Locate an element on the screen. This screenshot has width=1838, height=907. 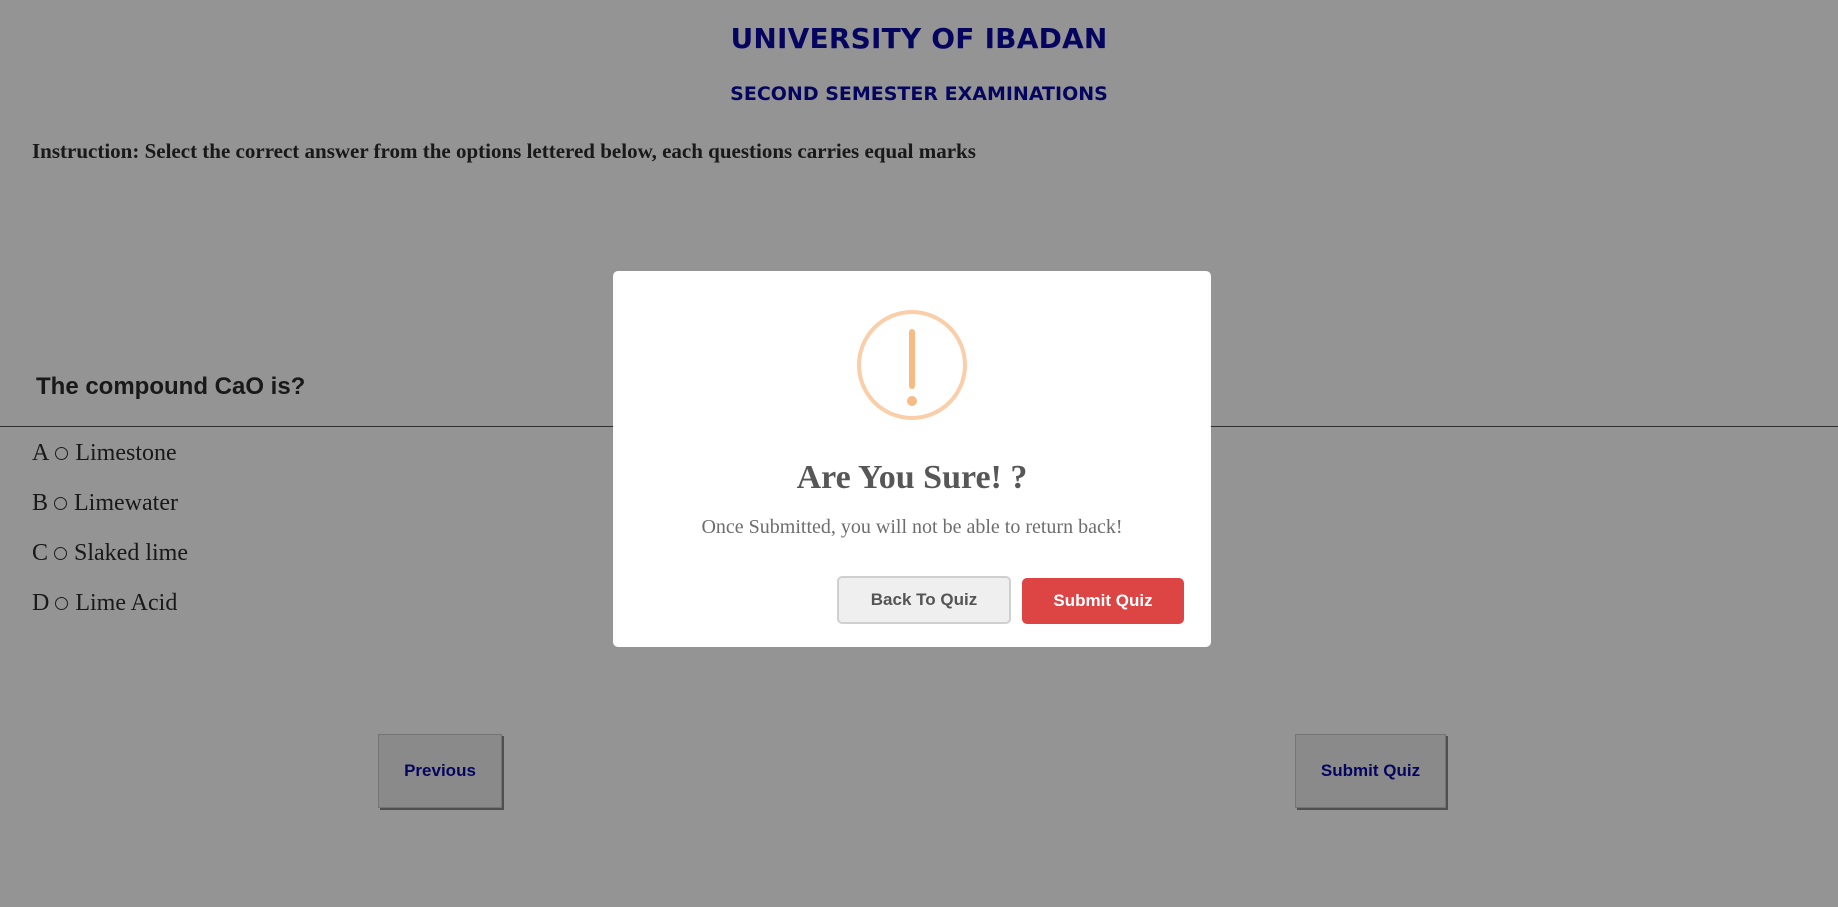
confirm-submit-button: Submit Quiz is located at coordinates (1103, 601).